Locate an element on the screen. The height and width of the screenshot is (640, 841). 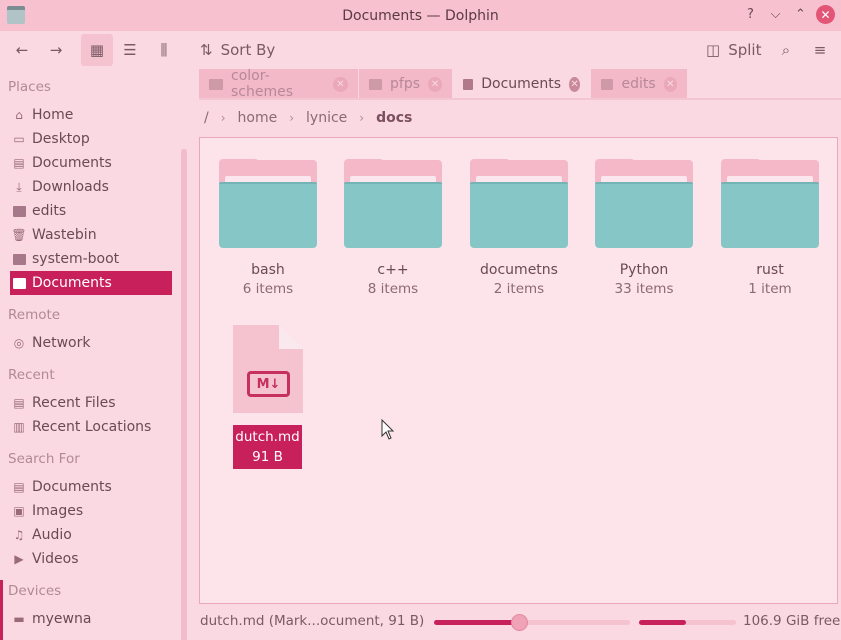
help-button: ? is located at coordinates (750, 14).